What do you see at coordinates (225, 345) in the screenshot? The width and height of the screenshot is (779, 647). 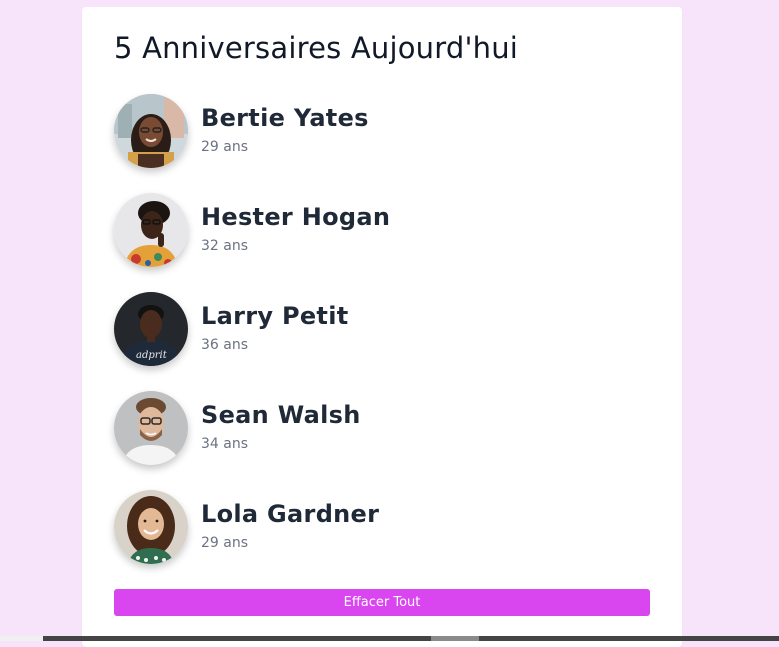 I see `person-age: 36 ans` at bounding box center [225, 345].